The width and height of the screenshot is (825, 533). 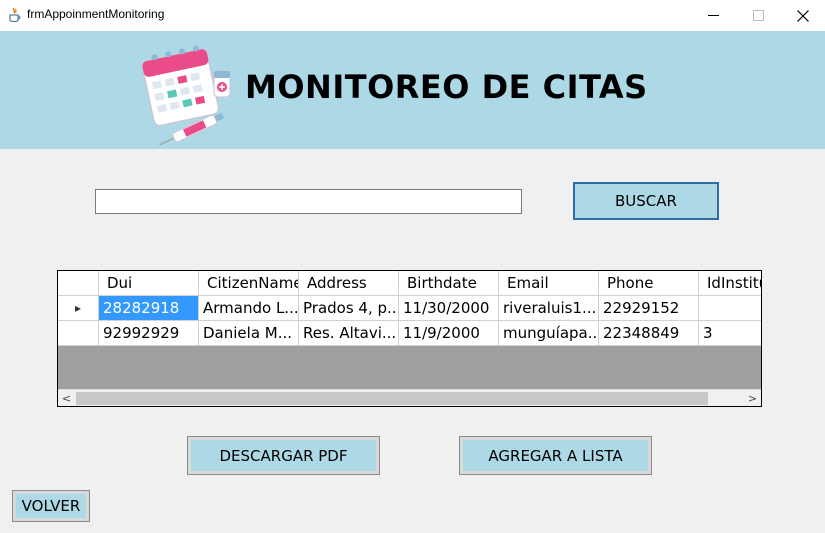 I want to click on download-pdf-button: DESCARGAR PDF, so click(x=283, y=455).